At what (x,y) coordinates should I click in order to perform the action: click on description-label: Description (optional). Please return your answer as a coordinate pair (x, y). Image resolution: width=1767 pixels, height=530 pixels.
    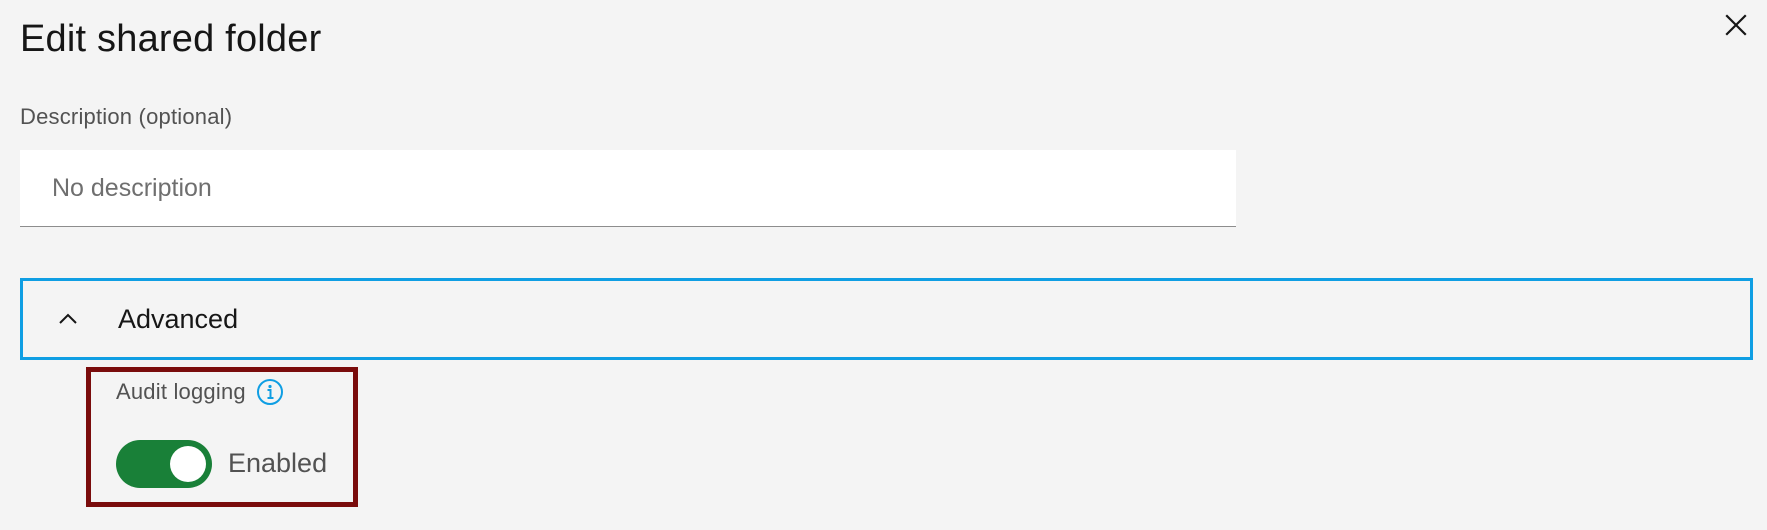
    Looking at the image, I should click on (126, 116).